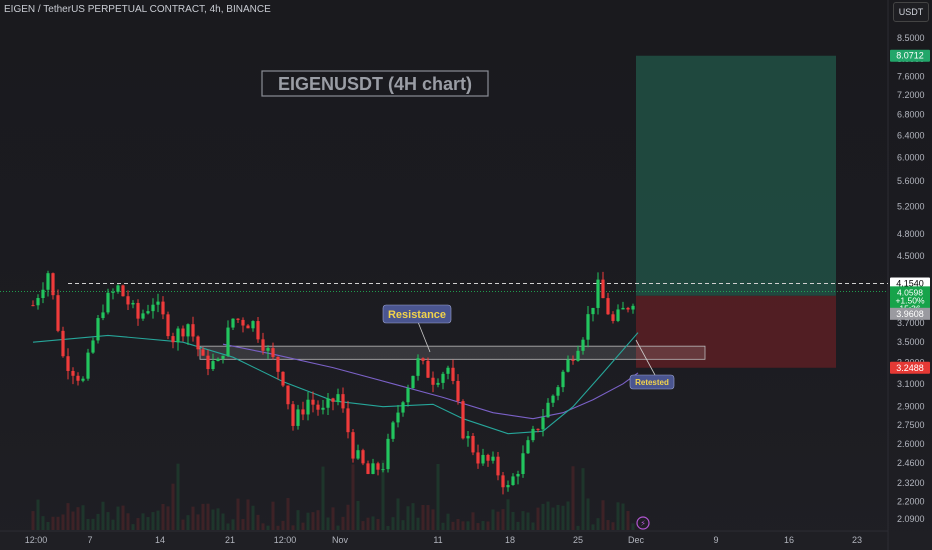  What do you see at coordinates (715, 540) in the screenshot?
I see `x-tick-label: 9` at bounding box center [715, 540].